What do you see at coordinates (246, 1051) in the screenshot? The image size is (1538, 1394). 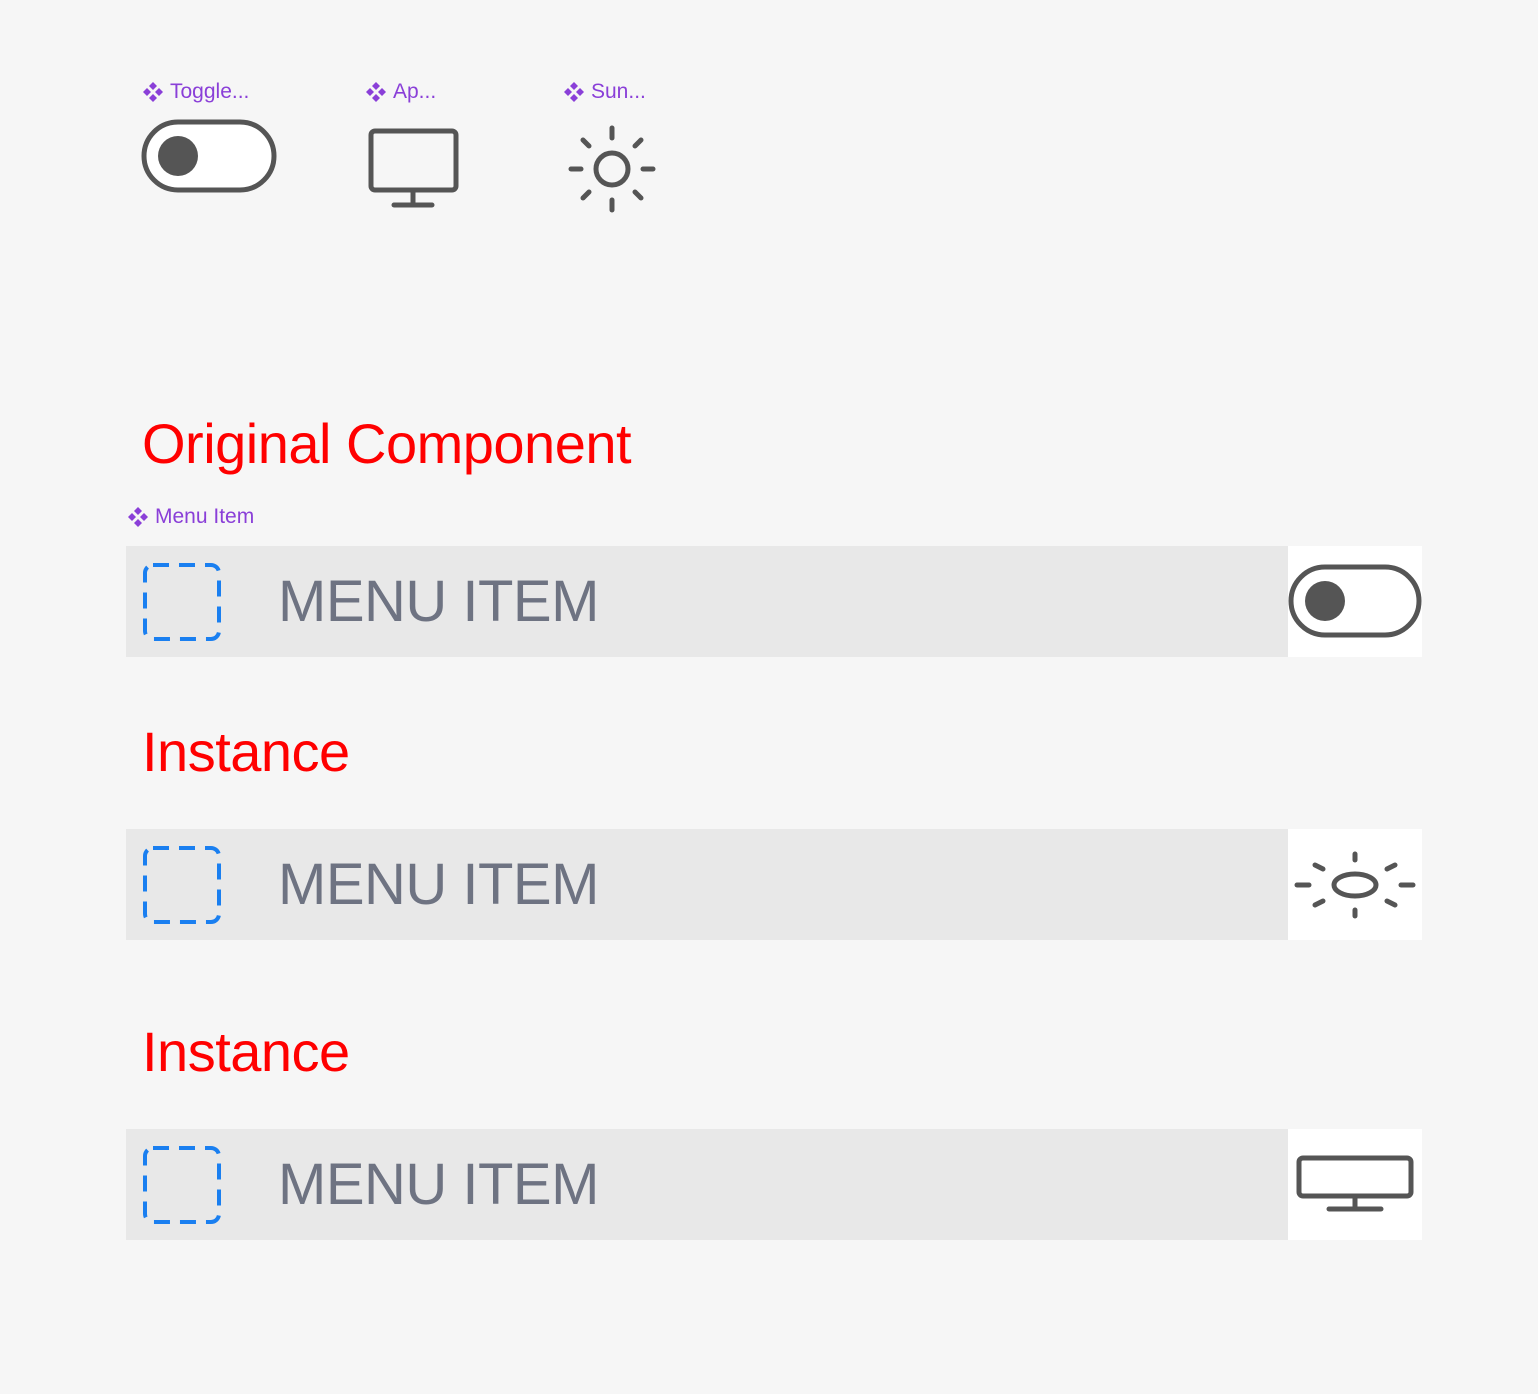 I see `instance-heading-2: Instance` at bounding box center [246, 1051].